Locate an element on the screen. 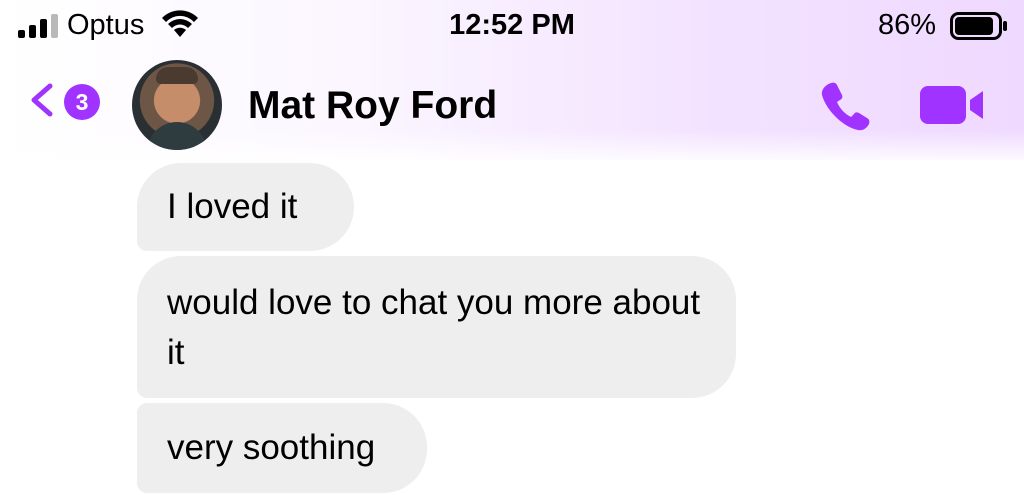 This screenshot has height=495, width=1024. battery-icon is located at coordinates (978, 26).